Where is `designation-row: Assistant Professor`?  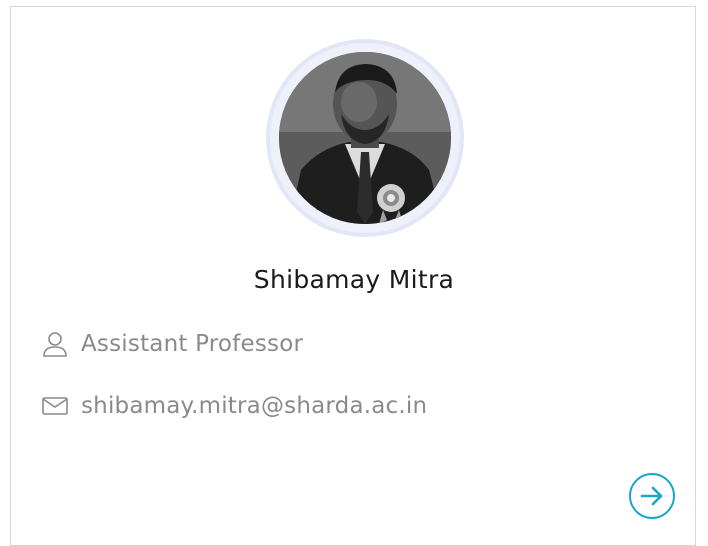
designation-row: Assistant Professor is located at coordinates (172, 344).